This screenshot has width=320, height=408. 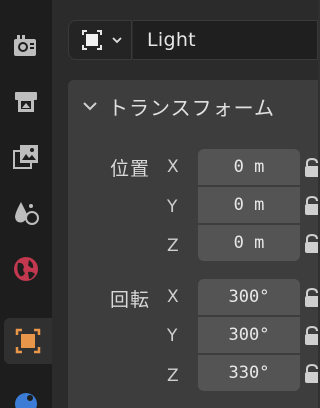 What do you see at coordinates (26, 391) in the screenshot?
I see `physics-tab` at bounding box center [26, 391].